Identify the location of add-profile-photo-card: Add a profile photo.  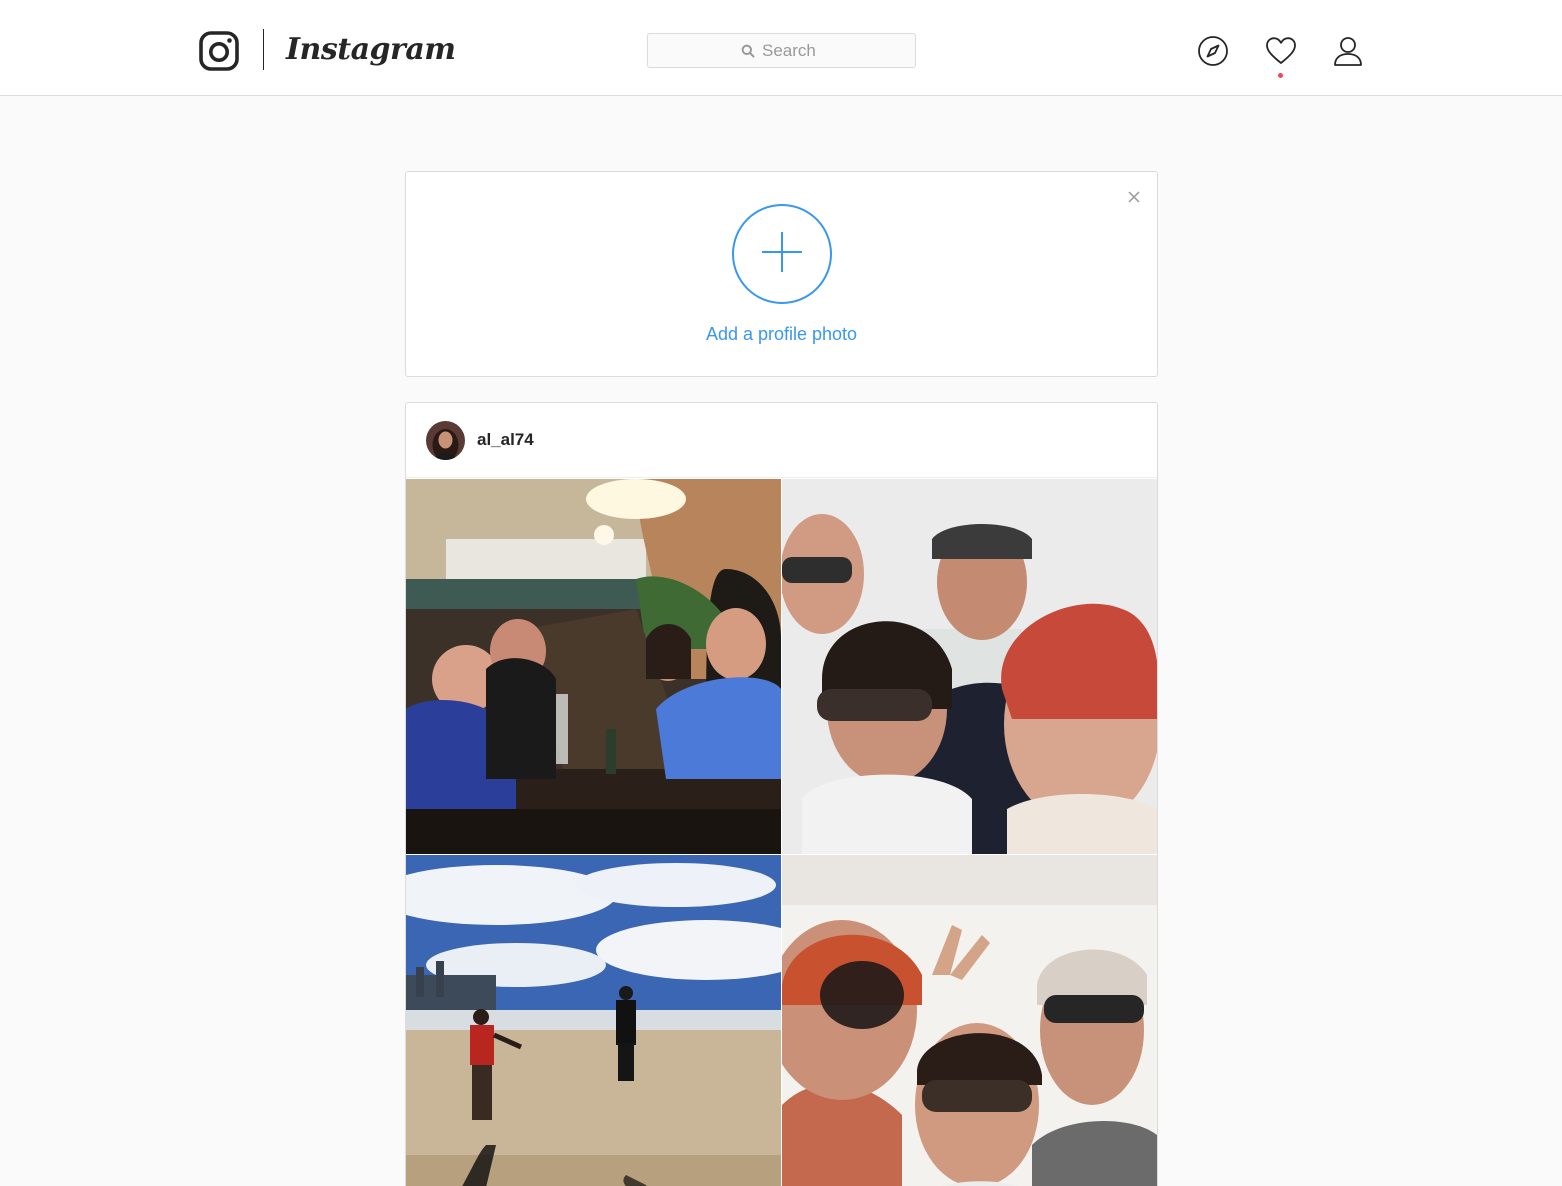
(781, 274).